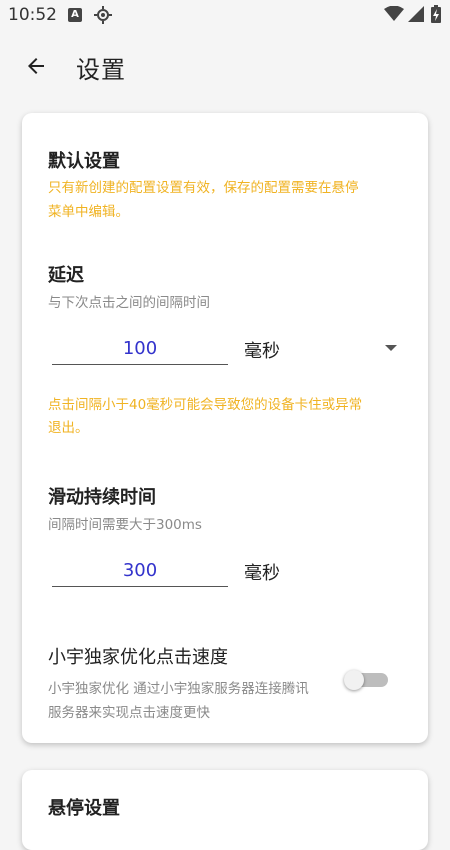  I want to click on hover-settings-title: 悬停设置, so click(84, 808).